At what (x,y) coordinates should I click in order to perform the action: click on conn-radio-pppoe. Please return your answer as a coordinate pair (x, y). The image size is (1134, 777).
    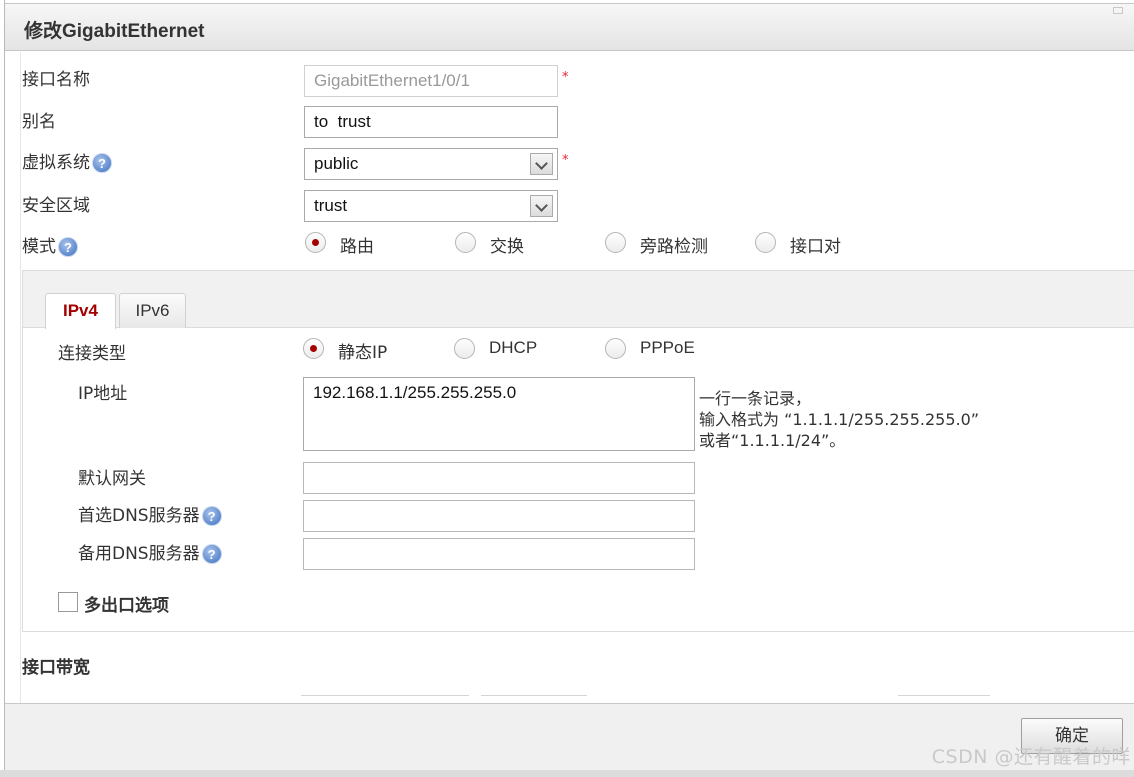
    Looking at the image, I should click on (615, 348).